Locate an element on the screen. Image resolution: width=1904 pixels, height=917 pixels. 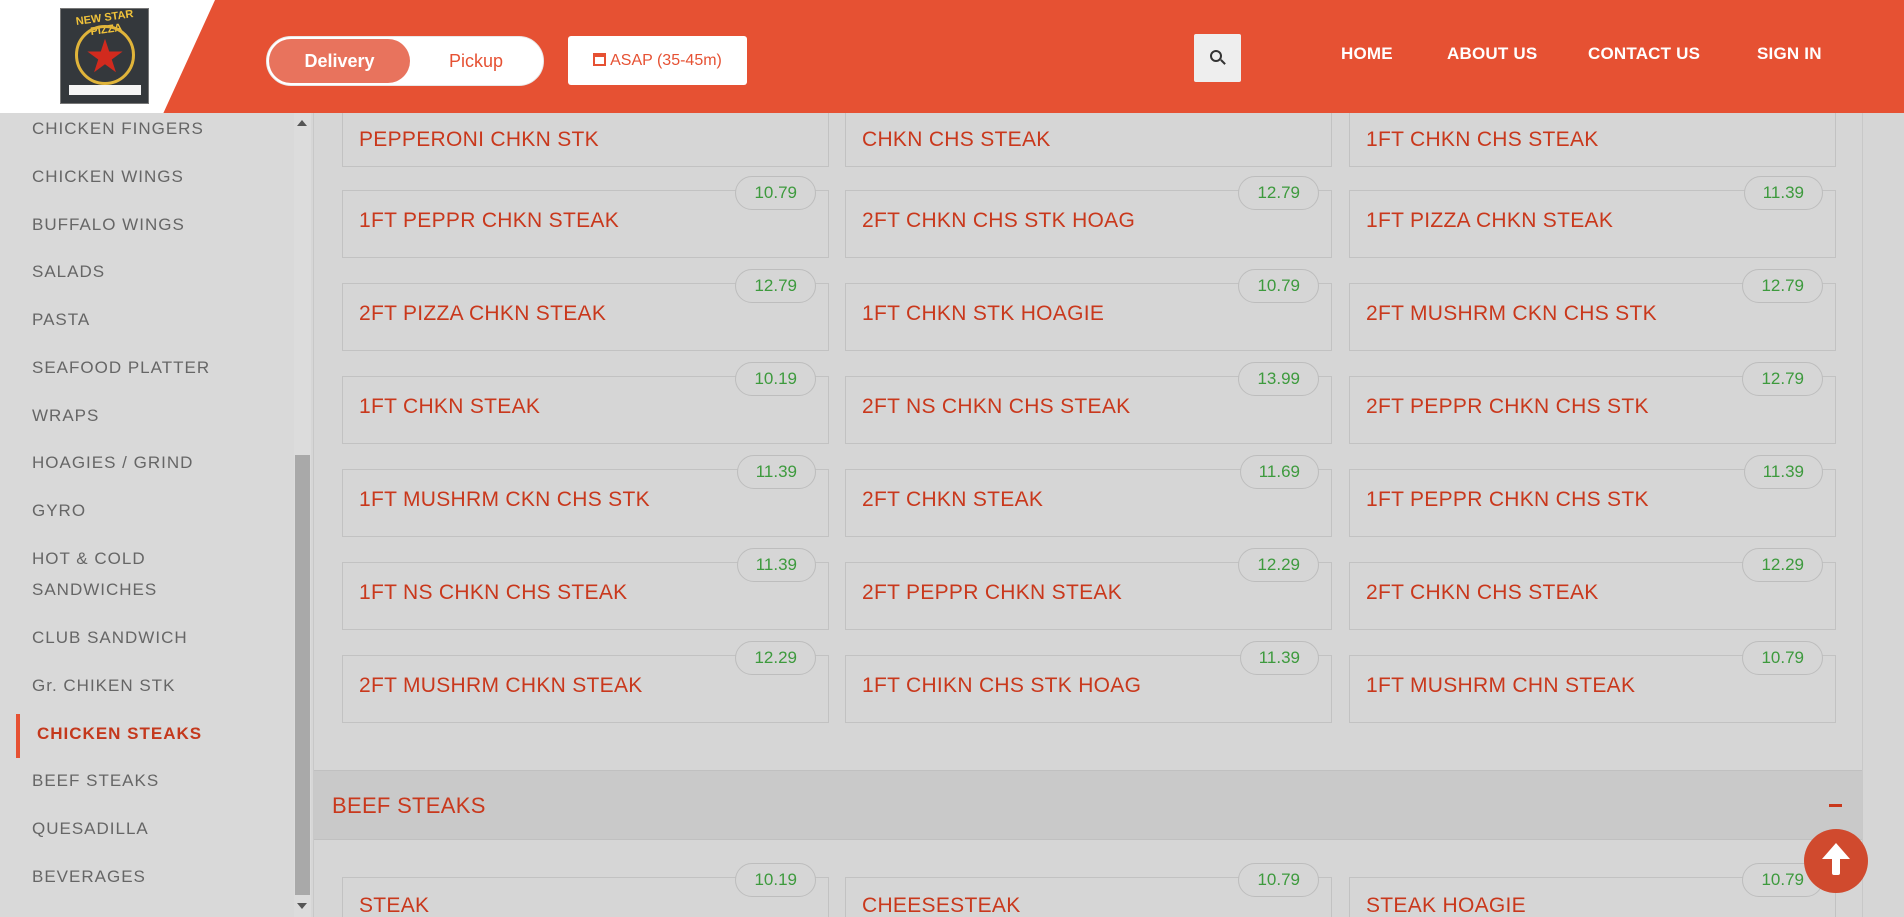
sidebar-item-gyro: GYRO is located at coordinates (59, 510).